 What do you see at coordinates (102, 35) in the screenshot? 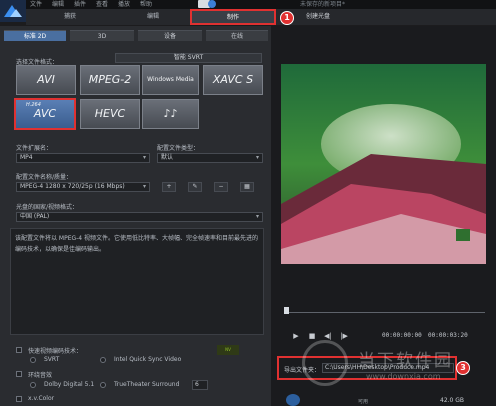
I see `tab-3d: 3D` at bounding box center [102, 35].